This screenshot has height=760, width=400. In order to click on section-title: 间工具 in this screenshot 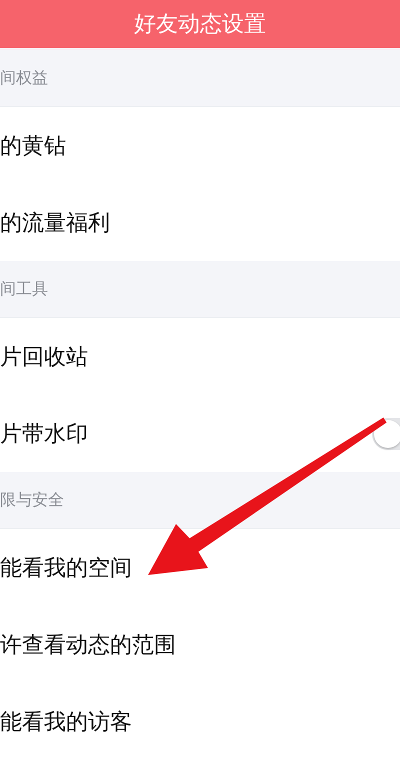, I will do `click(24, 289)`.